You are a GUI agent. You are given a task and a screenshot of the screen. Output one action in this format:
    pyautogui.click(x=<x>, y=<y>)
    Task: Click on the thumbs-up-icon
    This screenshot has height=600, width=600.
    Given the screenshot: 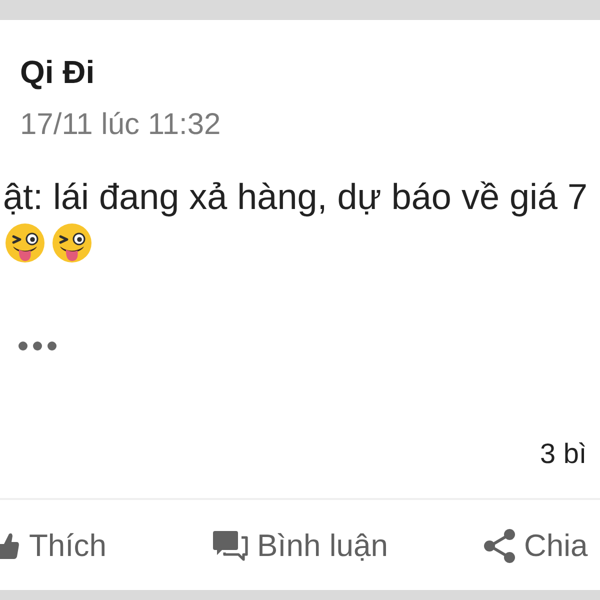 What is the action you would take?
    pyautogui.click(x=9, y=546)
    